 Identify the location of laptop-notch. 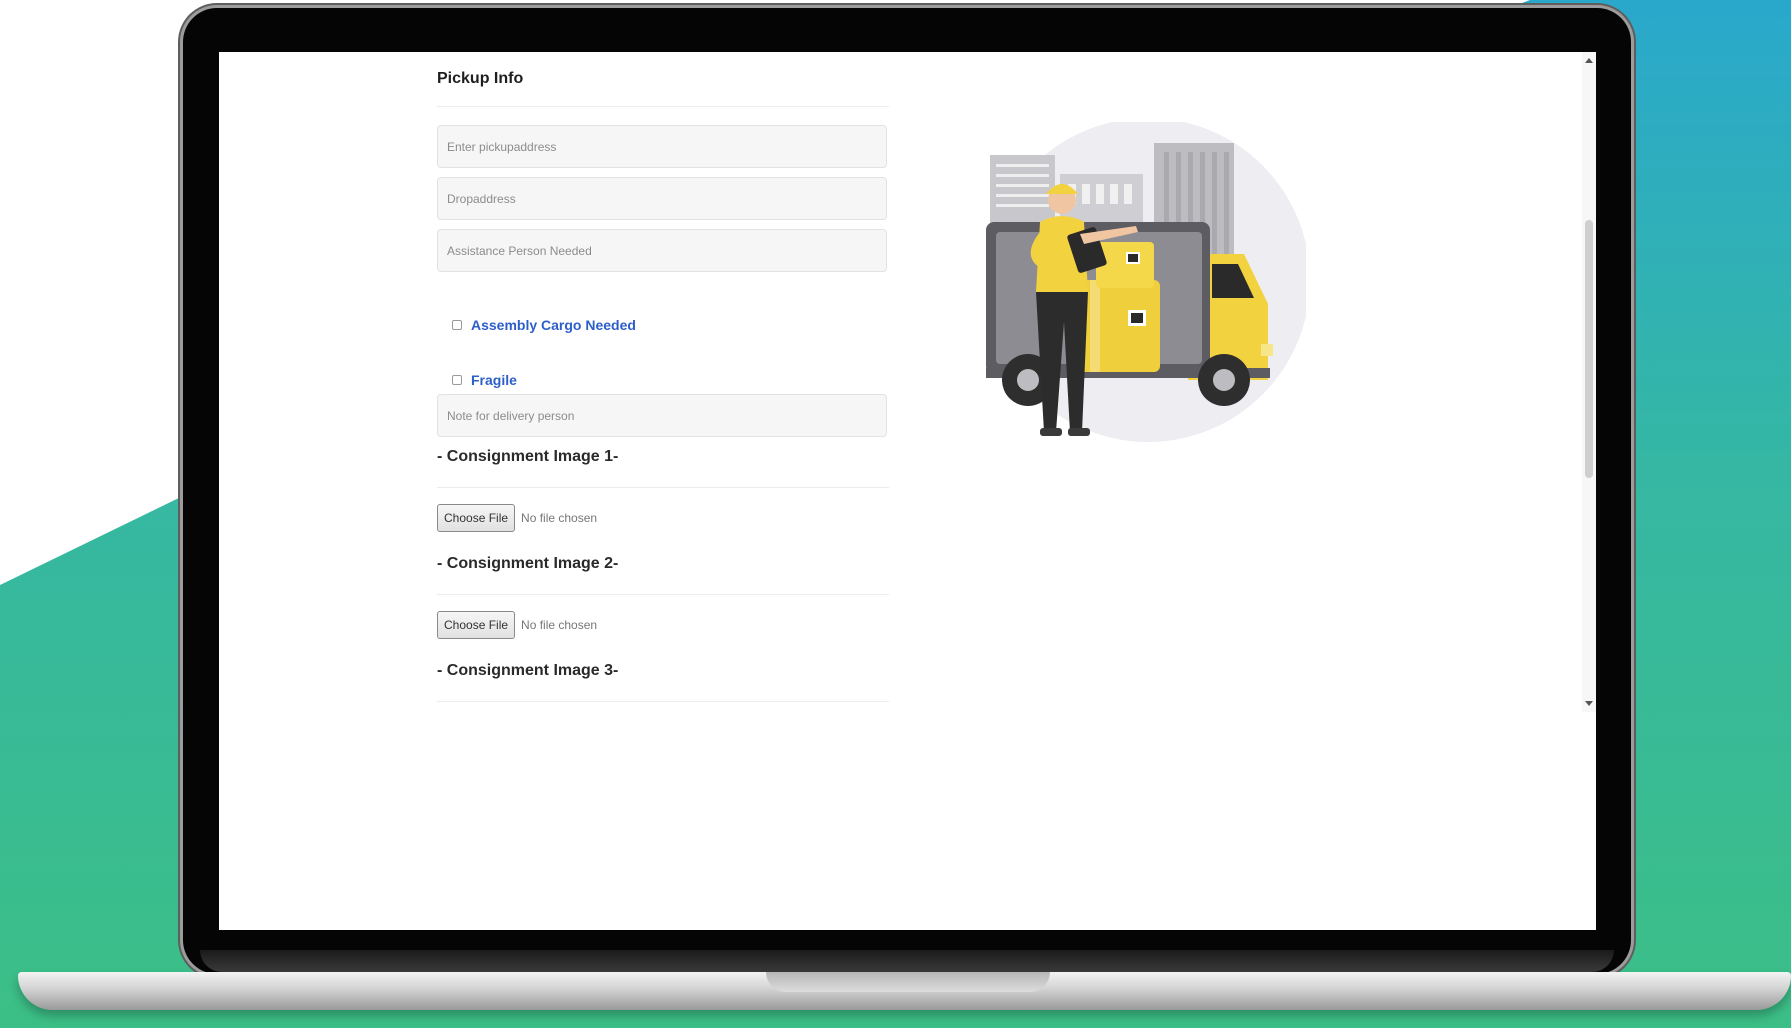
(908, 982).